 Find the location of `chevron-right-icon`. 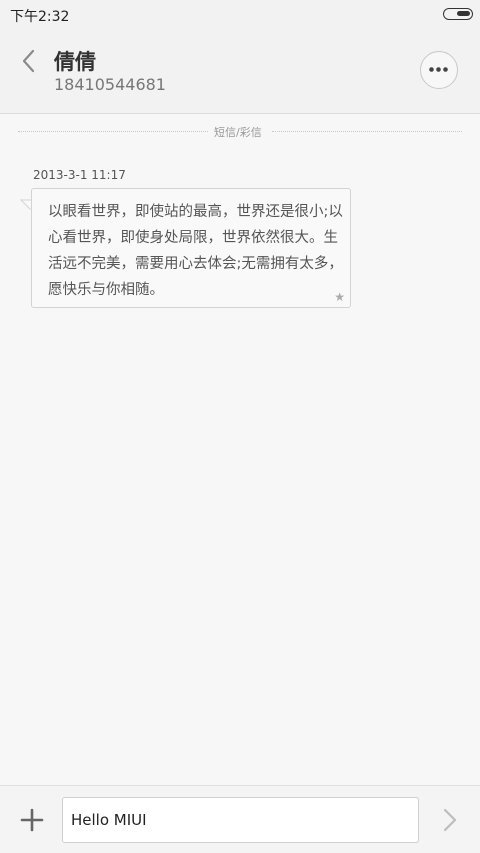

chevron-right-icon is located at coordinates (450, 820).